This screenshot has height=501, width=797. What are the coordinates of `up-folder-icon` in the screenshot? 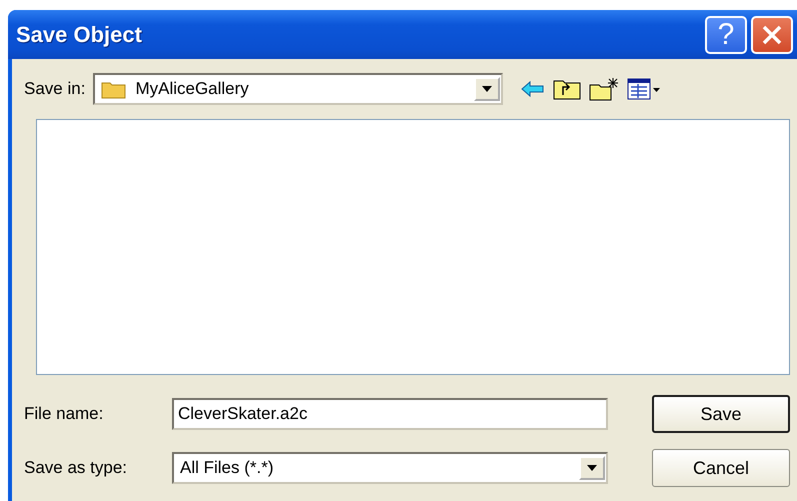 It's located at (567, 89).